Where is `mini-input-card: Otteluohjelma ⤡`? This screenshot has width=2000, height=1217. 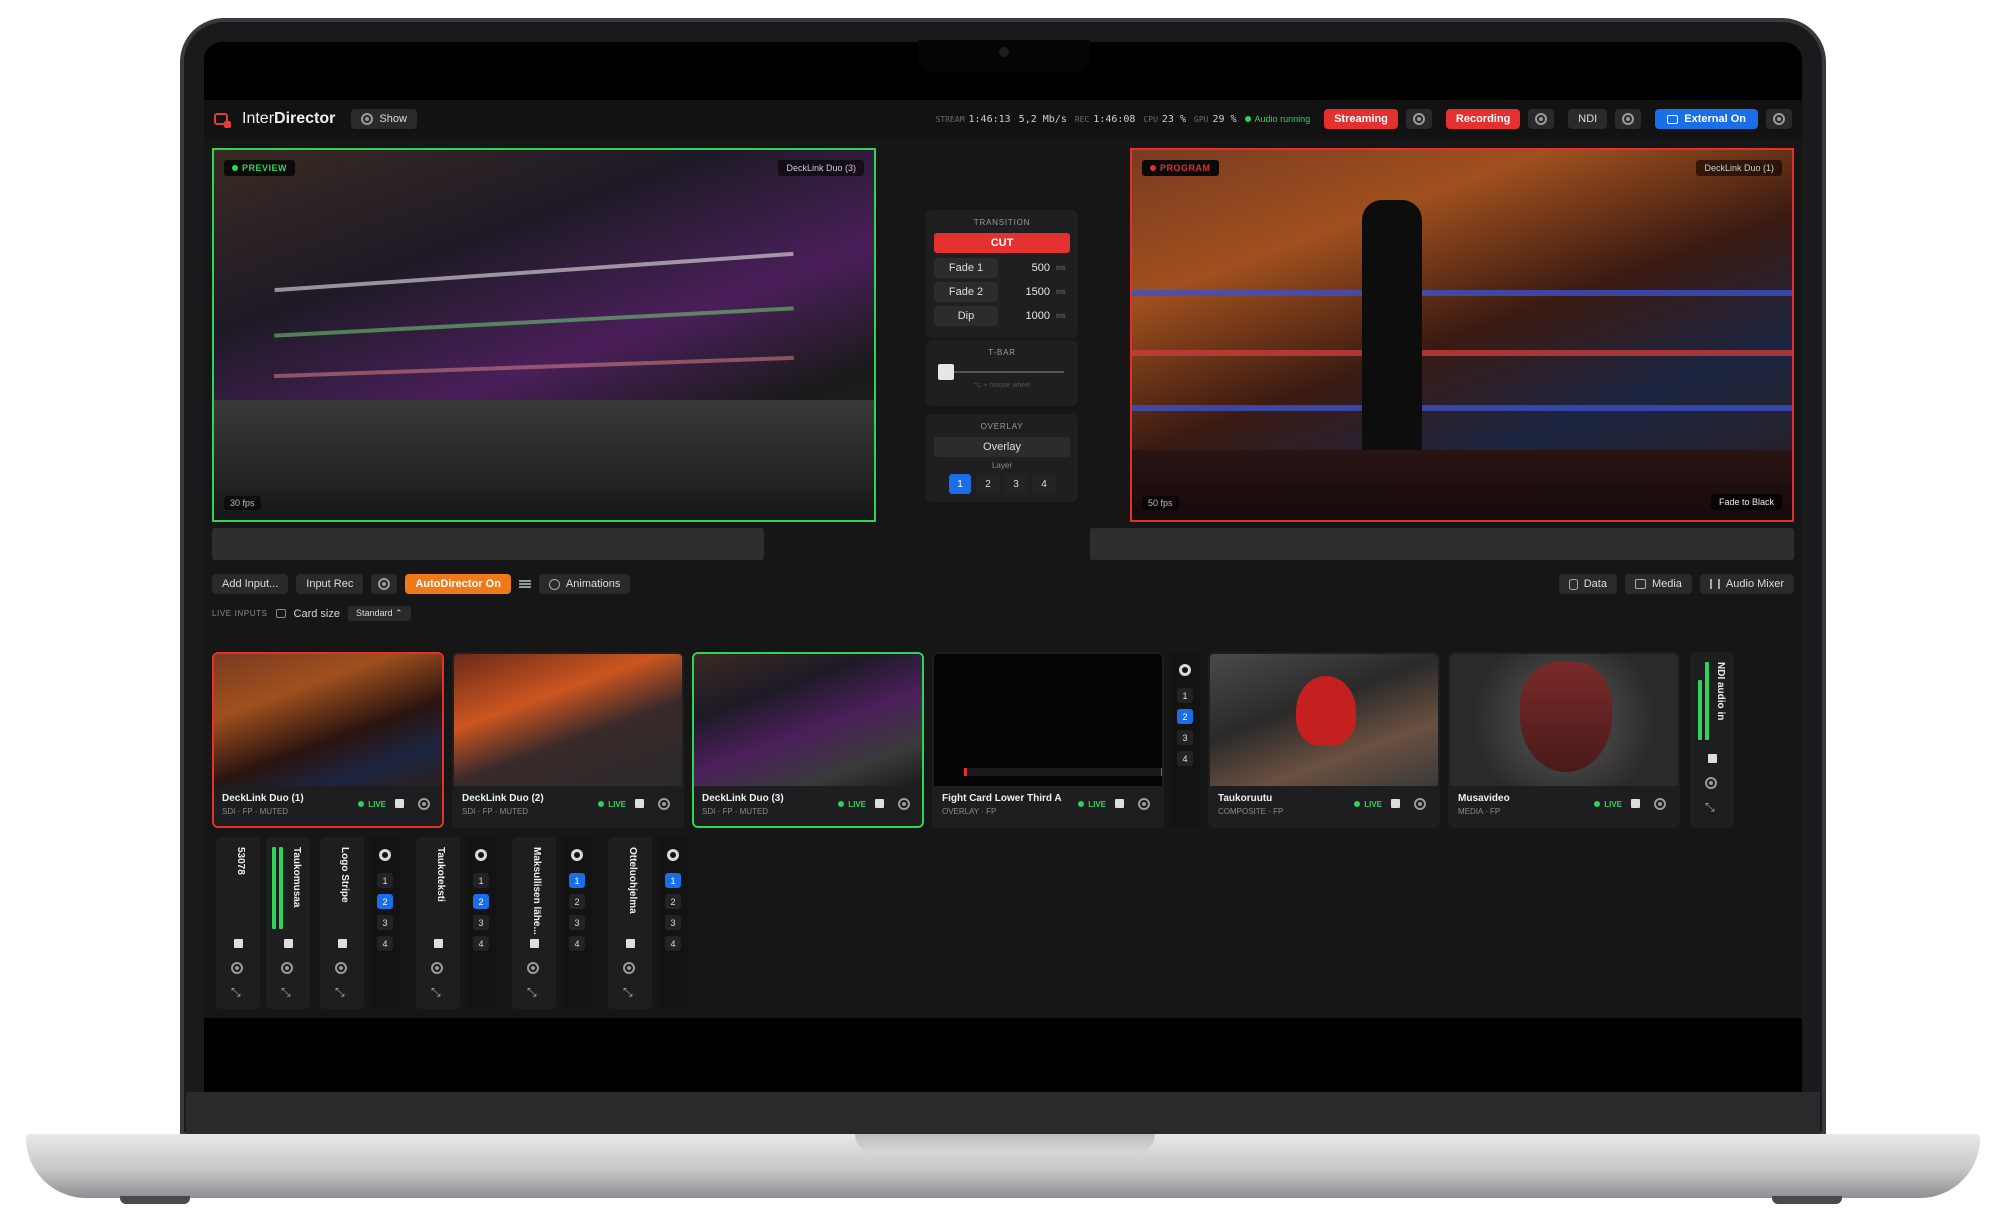
mini-input-card: Otteluohjelma ⤡ is located at coordinates (630, 923).